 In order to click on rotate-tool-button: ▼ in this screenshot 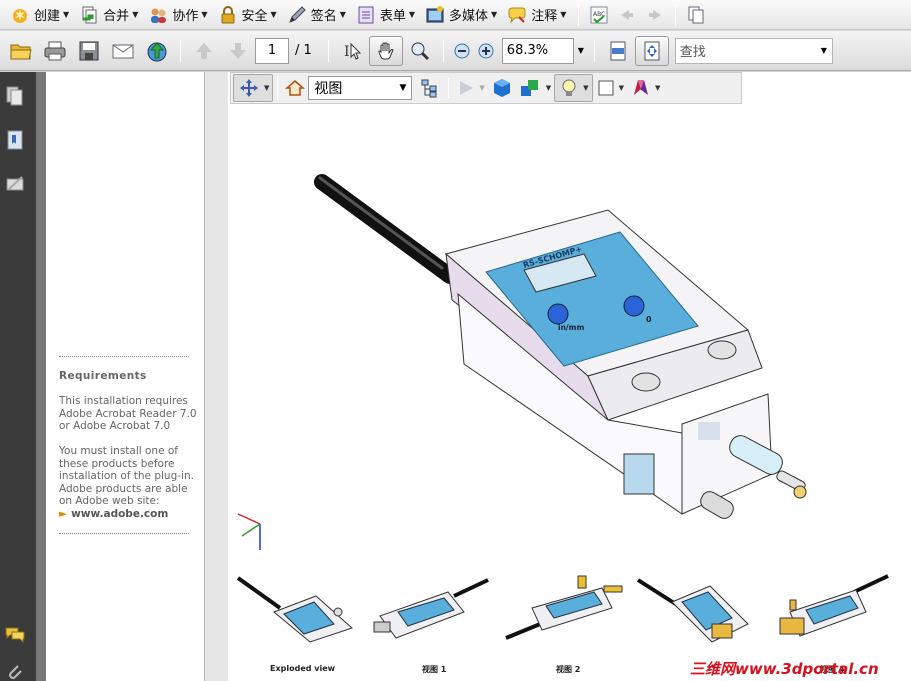, I will do `click(253, 88)`.